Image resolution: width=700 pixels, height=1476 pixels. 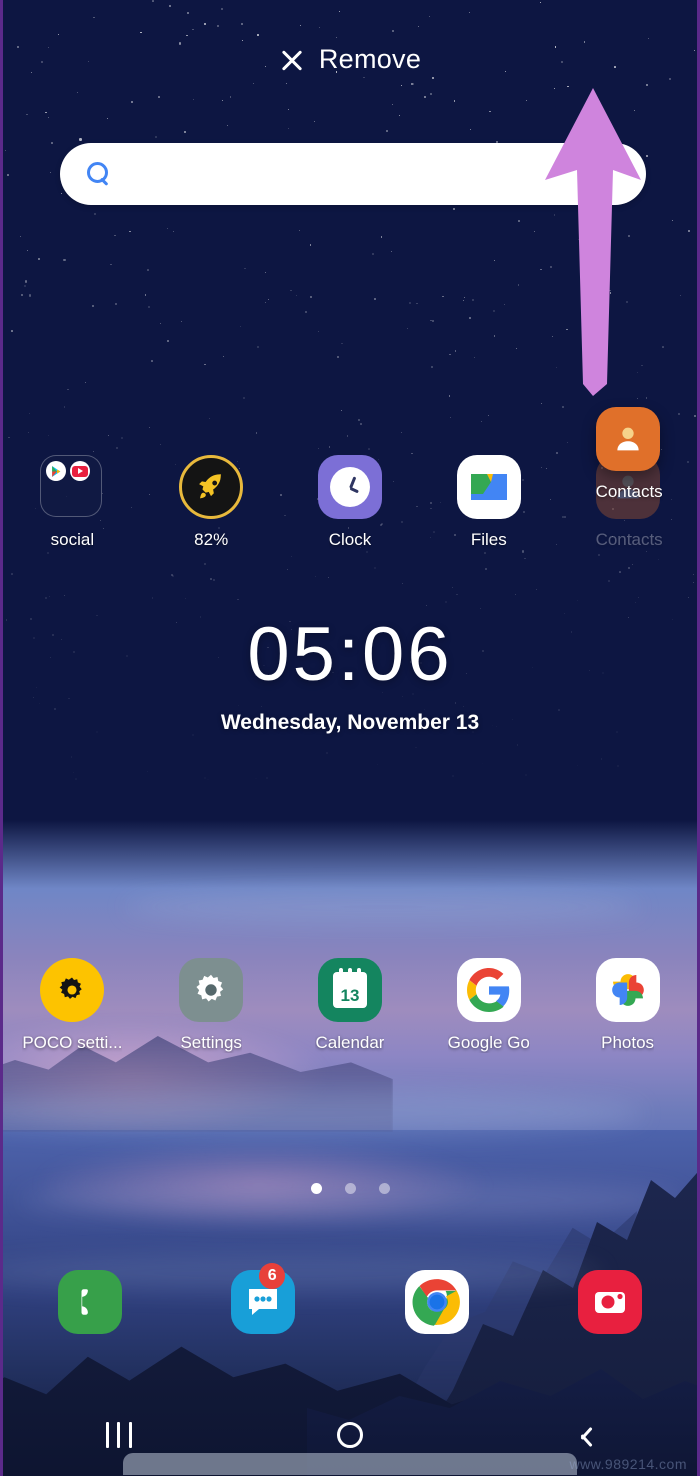 What do you see at coordinates (211, 1042) in the screenshot?
I see `app-label: Settings` at bounding box center [211, 1042].